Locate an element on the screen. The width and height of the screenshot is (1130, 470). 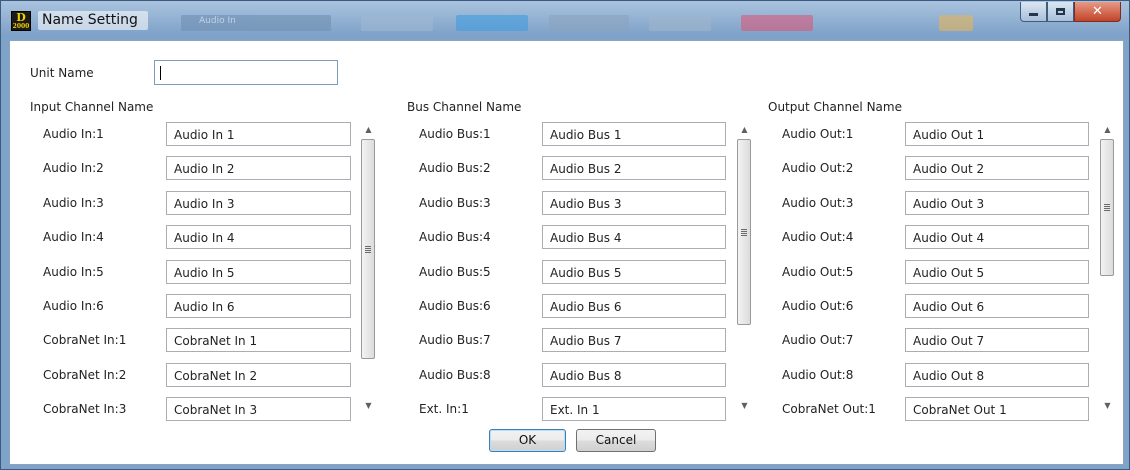
input-channel-label: Audio In:2 is located at coordinates (73, 168).